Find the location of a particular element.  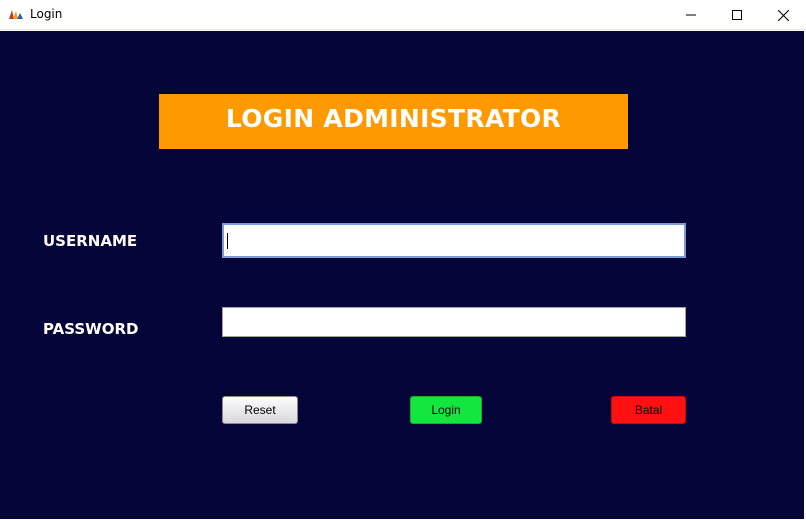

minimize-icon is located at coordinates (691, 15).